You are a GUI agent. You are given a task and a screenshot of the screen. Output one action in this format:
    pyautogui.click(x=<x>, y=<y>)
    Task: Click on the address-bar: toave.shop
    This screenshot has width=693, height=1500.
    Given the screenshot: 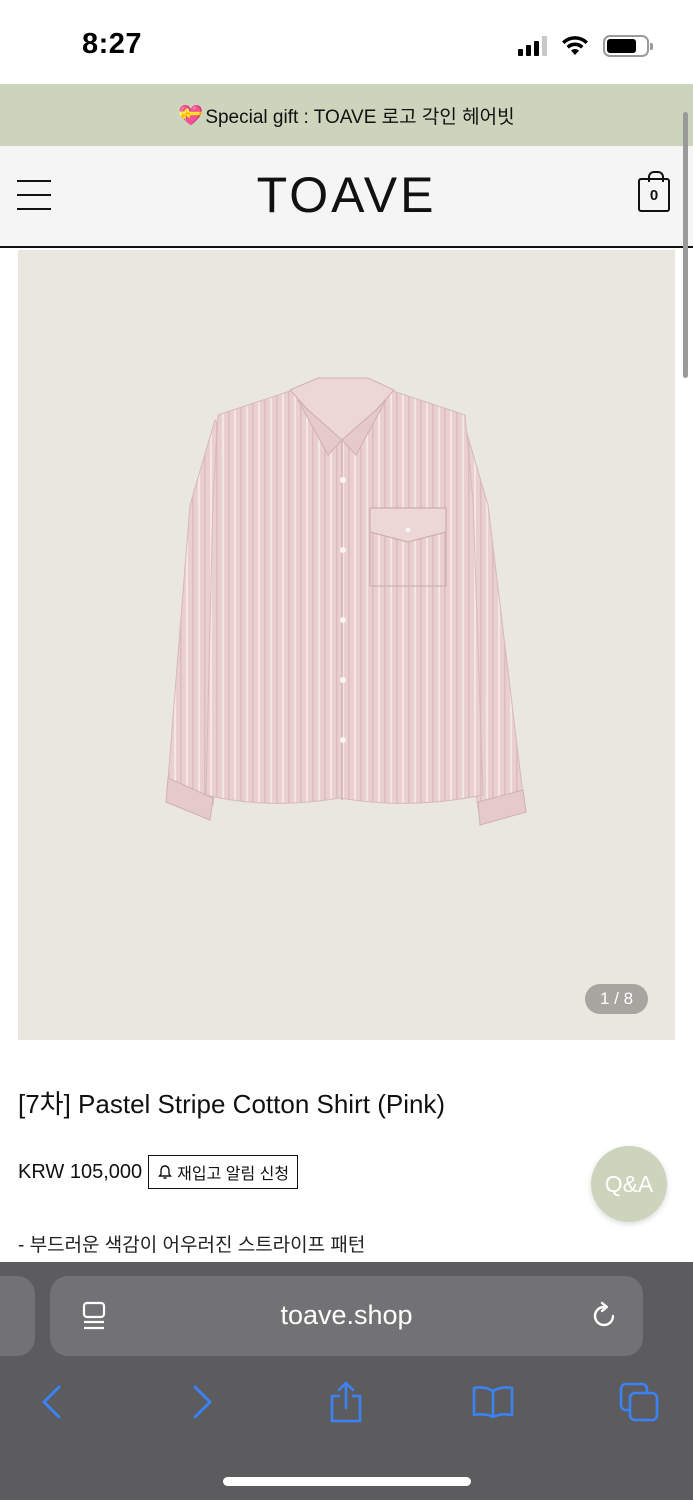 What is the action you would take?
    pyautogui.click(x=346, y=1316)
    